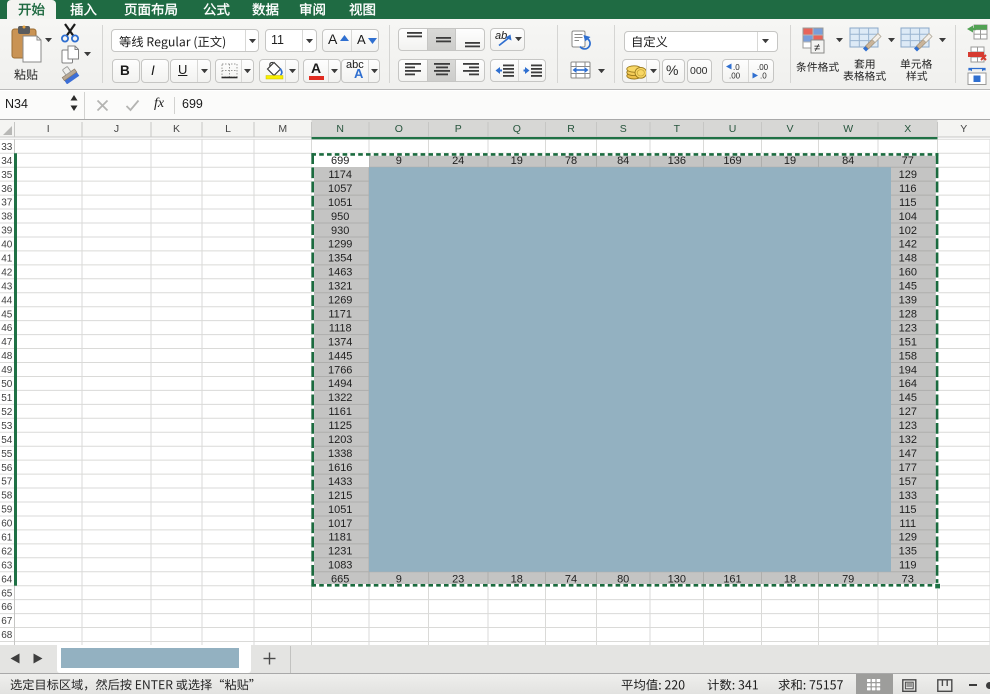 This screenshot has width=990, height=694. Describe the element at coordinates (340, 175) in the screenshot. I see `svg-text: 1174` at that location.